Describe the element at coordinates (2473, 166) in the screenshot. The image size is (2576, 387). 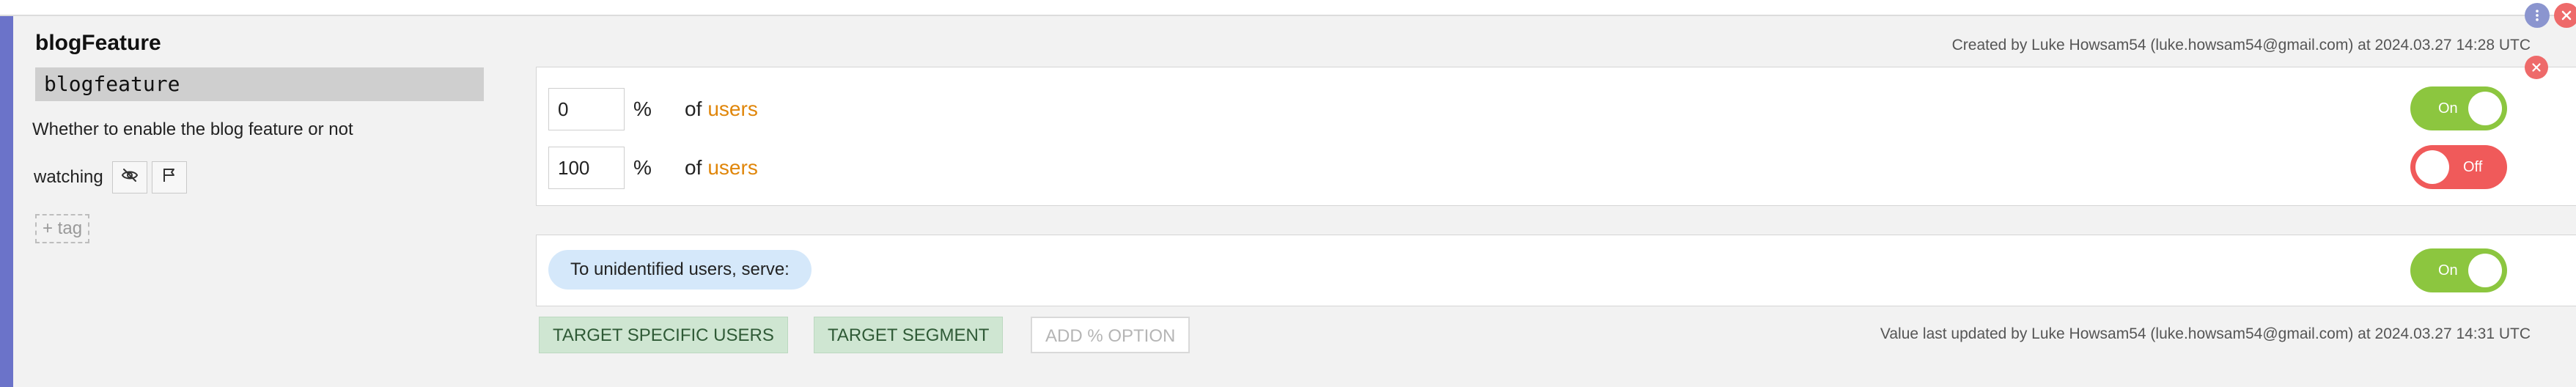
I see `toggle-label: Off` at that location.